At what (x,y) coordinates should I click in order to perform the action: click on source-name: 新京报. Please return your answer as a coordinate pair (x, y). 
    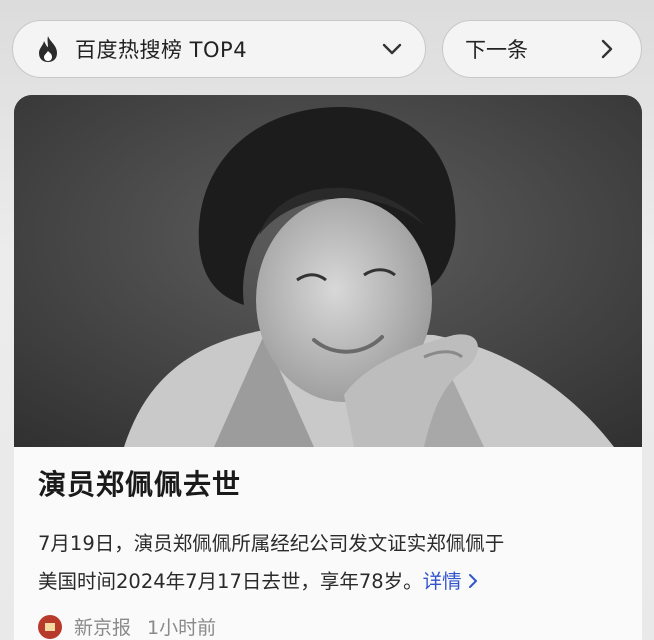
    Looking at the image, I should click on (102, 626).